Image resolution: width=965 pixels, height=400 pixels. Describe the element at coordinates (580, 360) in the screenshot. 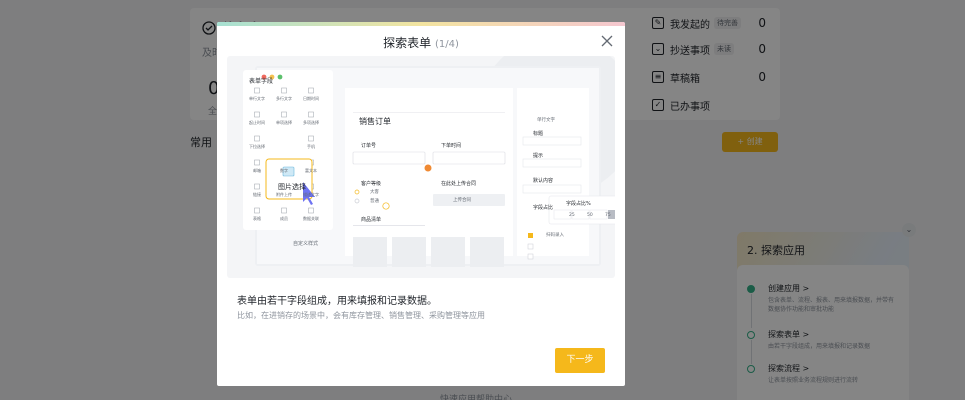

I see `next-step-button: 下一步` at that location.